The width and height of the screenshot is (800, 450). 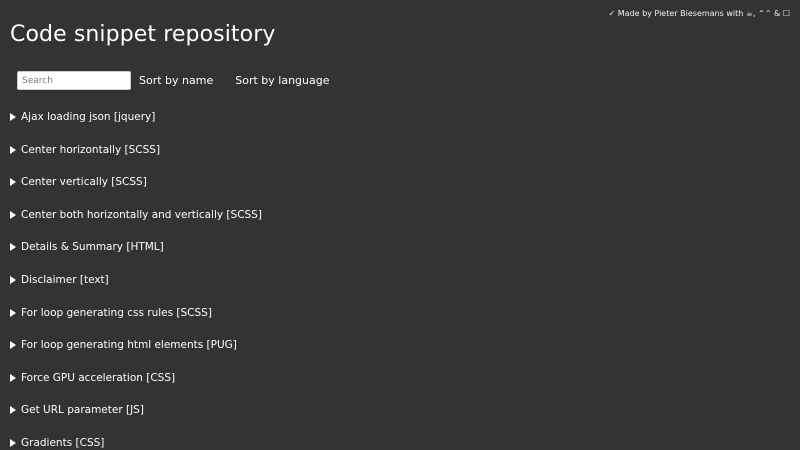 What do you see at coordinates (82, 410) in the screenshot?
I see `snippet-label: Get URL parameter [JS]` at bounding box center [82, 410].